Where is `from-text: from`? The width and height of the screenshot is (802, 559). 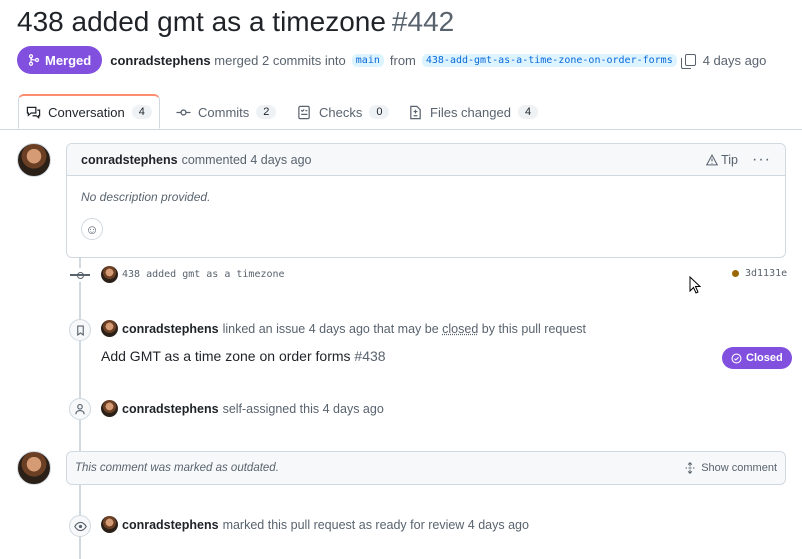 from-text: from is located at coordinates (402, 60).